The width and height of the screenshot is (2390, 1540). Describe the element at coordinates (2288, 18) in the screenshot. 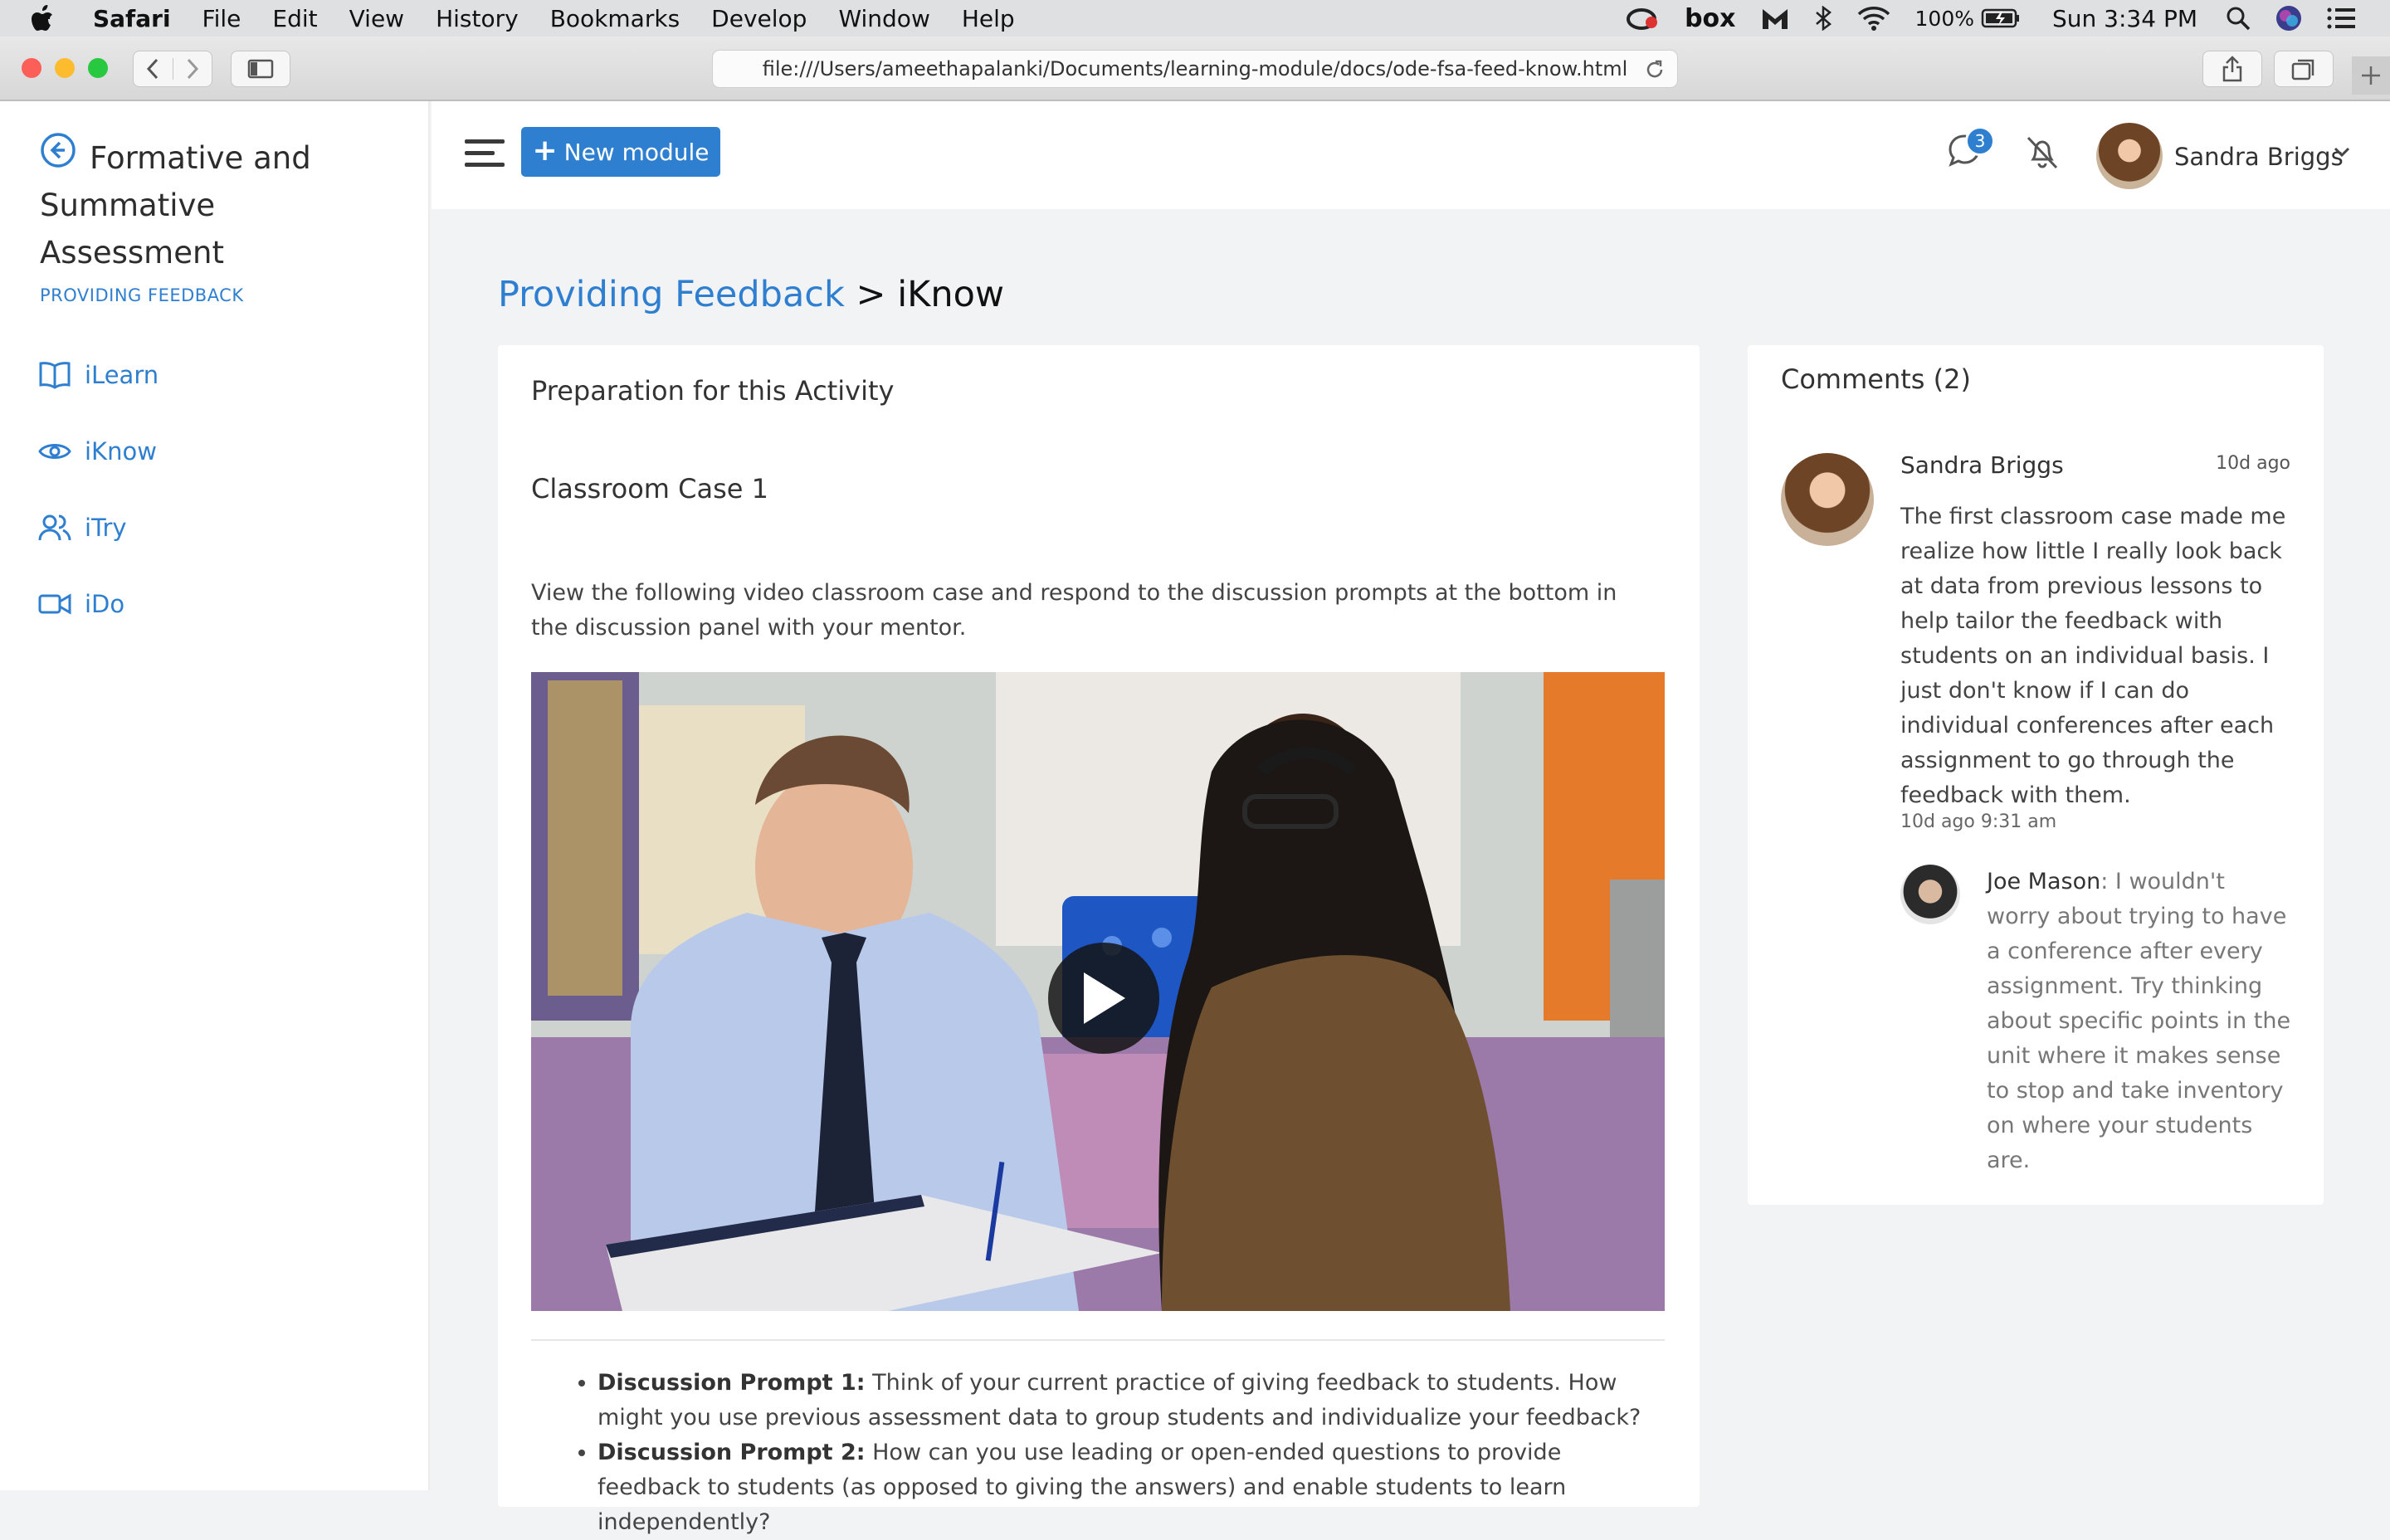

I see `siri-icon` at that location.